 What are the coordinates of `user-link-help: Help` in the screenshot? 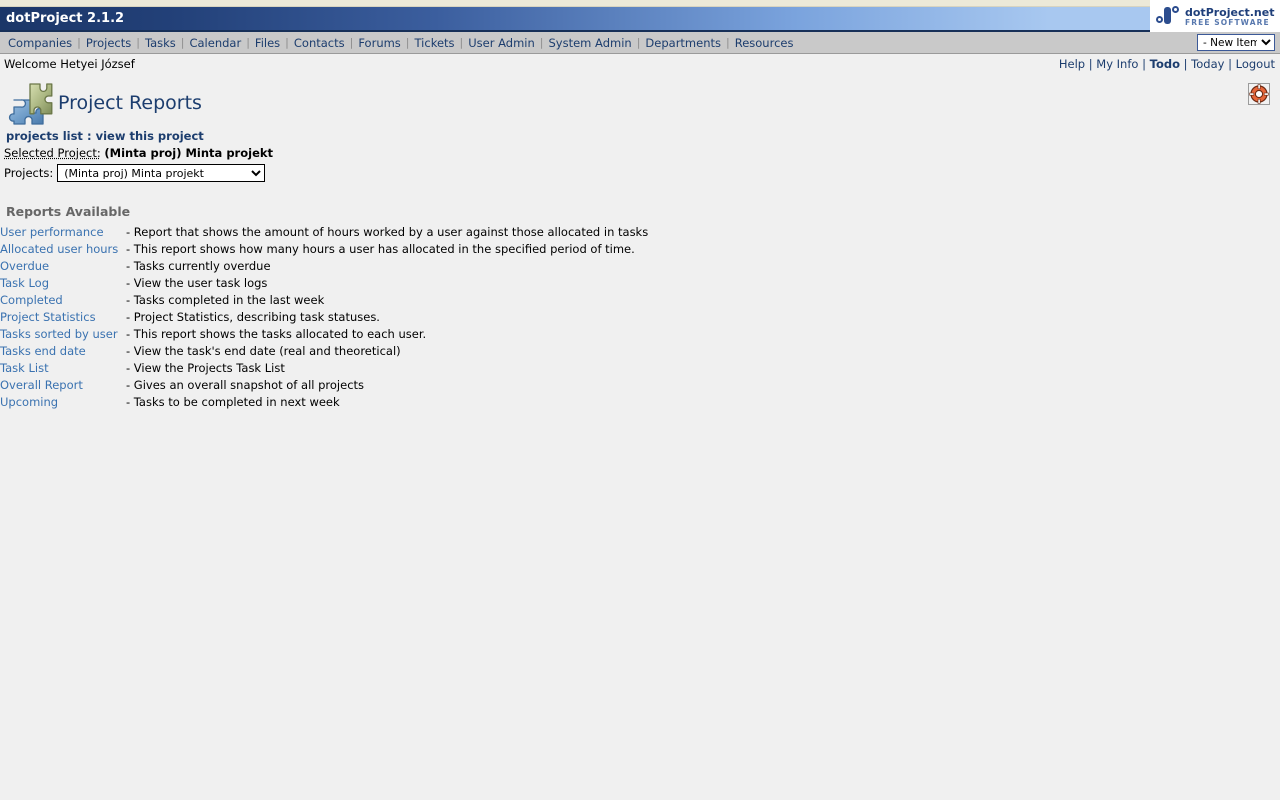 It's located at (1072, 64).